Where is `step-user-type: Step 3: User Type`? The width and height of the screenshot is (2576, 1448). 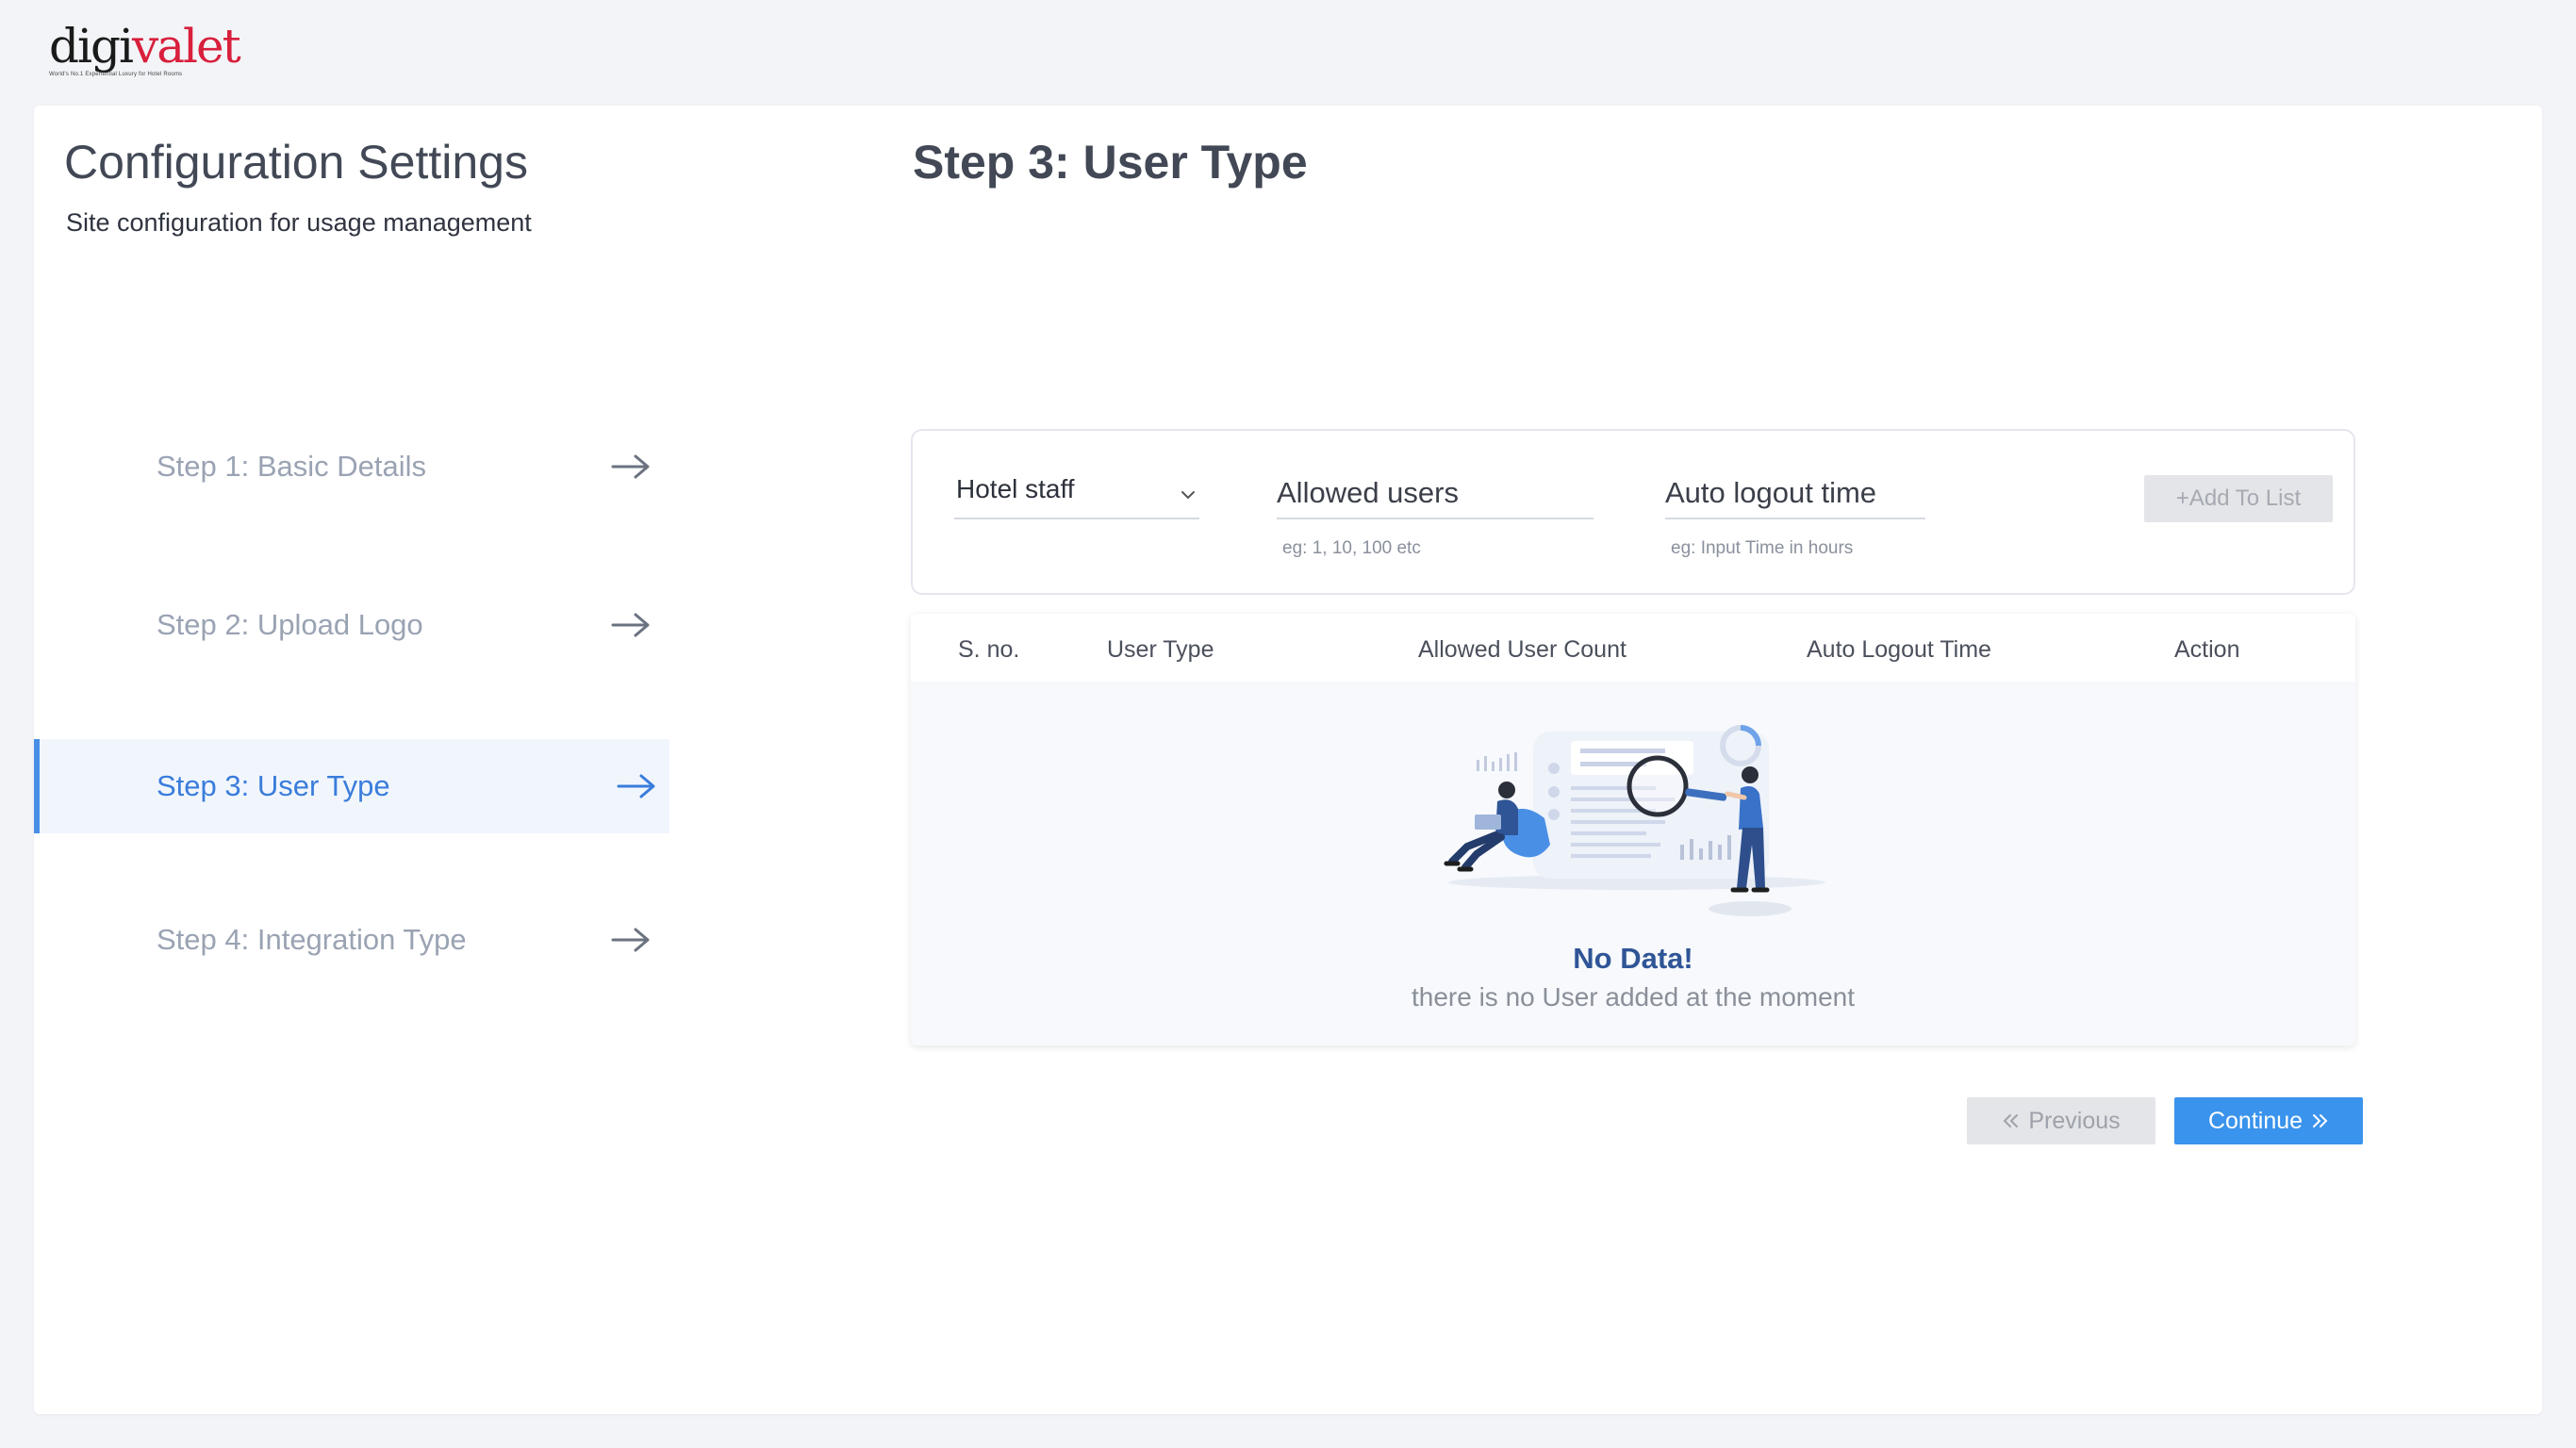 step-user-type: Step 3: User Type is located at coordinates (351, 786).